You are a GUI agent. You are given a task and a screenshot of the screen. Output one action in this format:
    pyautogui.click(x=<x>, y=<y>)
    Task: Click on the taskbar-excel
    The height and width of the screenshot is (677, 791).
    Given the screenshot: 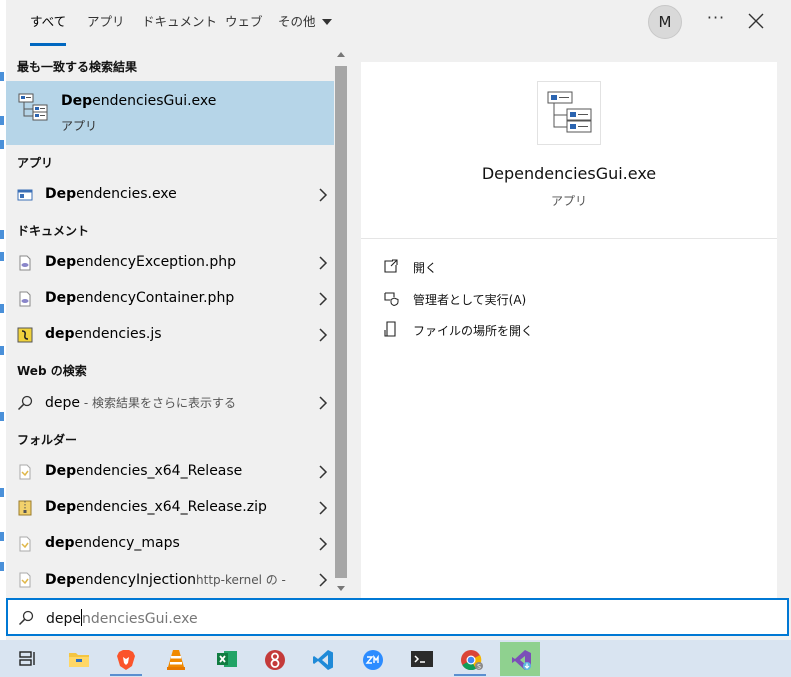 What is the action you would take?
    pyautogui.click(x=226, y=659)
    